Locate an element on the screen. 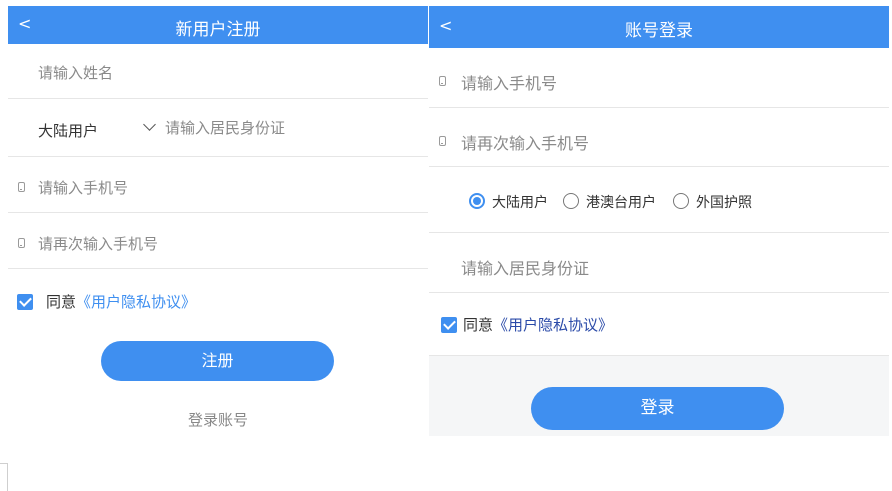 Image resolution: width=892 pixels, height=491 pixels. id-placeholder: 请输入居民身份证 is located at coordinates (525, 268).